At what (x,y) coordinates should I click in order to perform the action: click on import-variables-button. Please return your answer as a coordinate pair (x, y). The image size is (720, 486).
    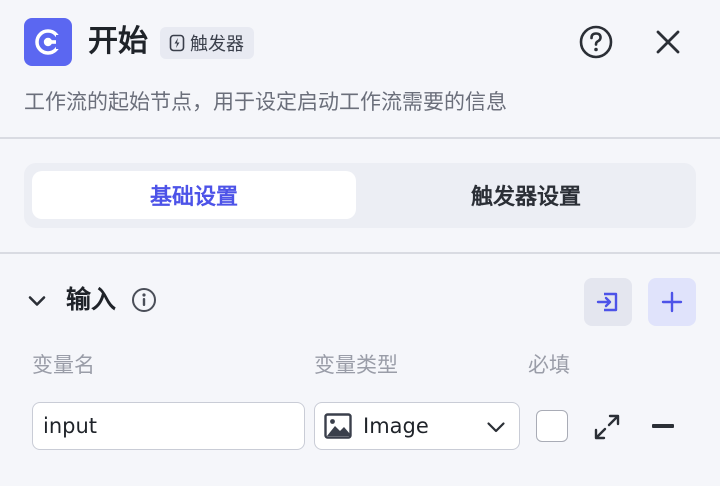
    Looking at the image, I should click on (608, 302).